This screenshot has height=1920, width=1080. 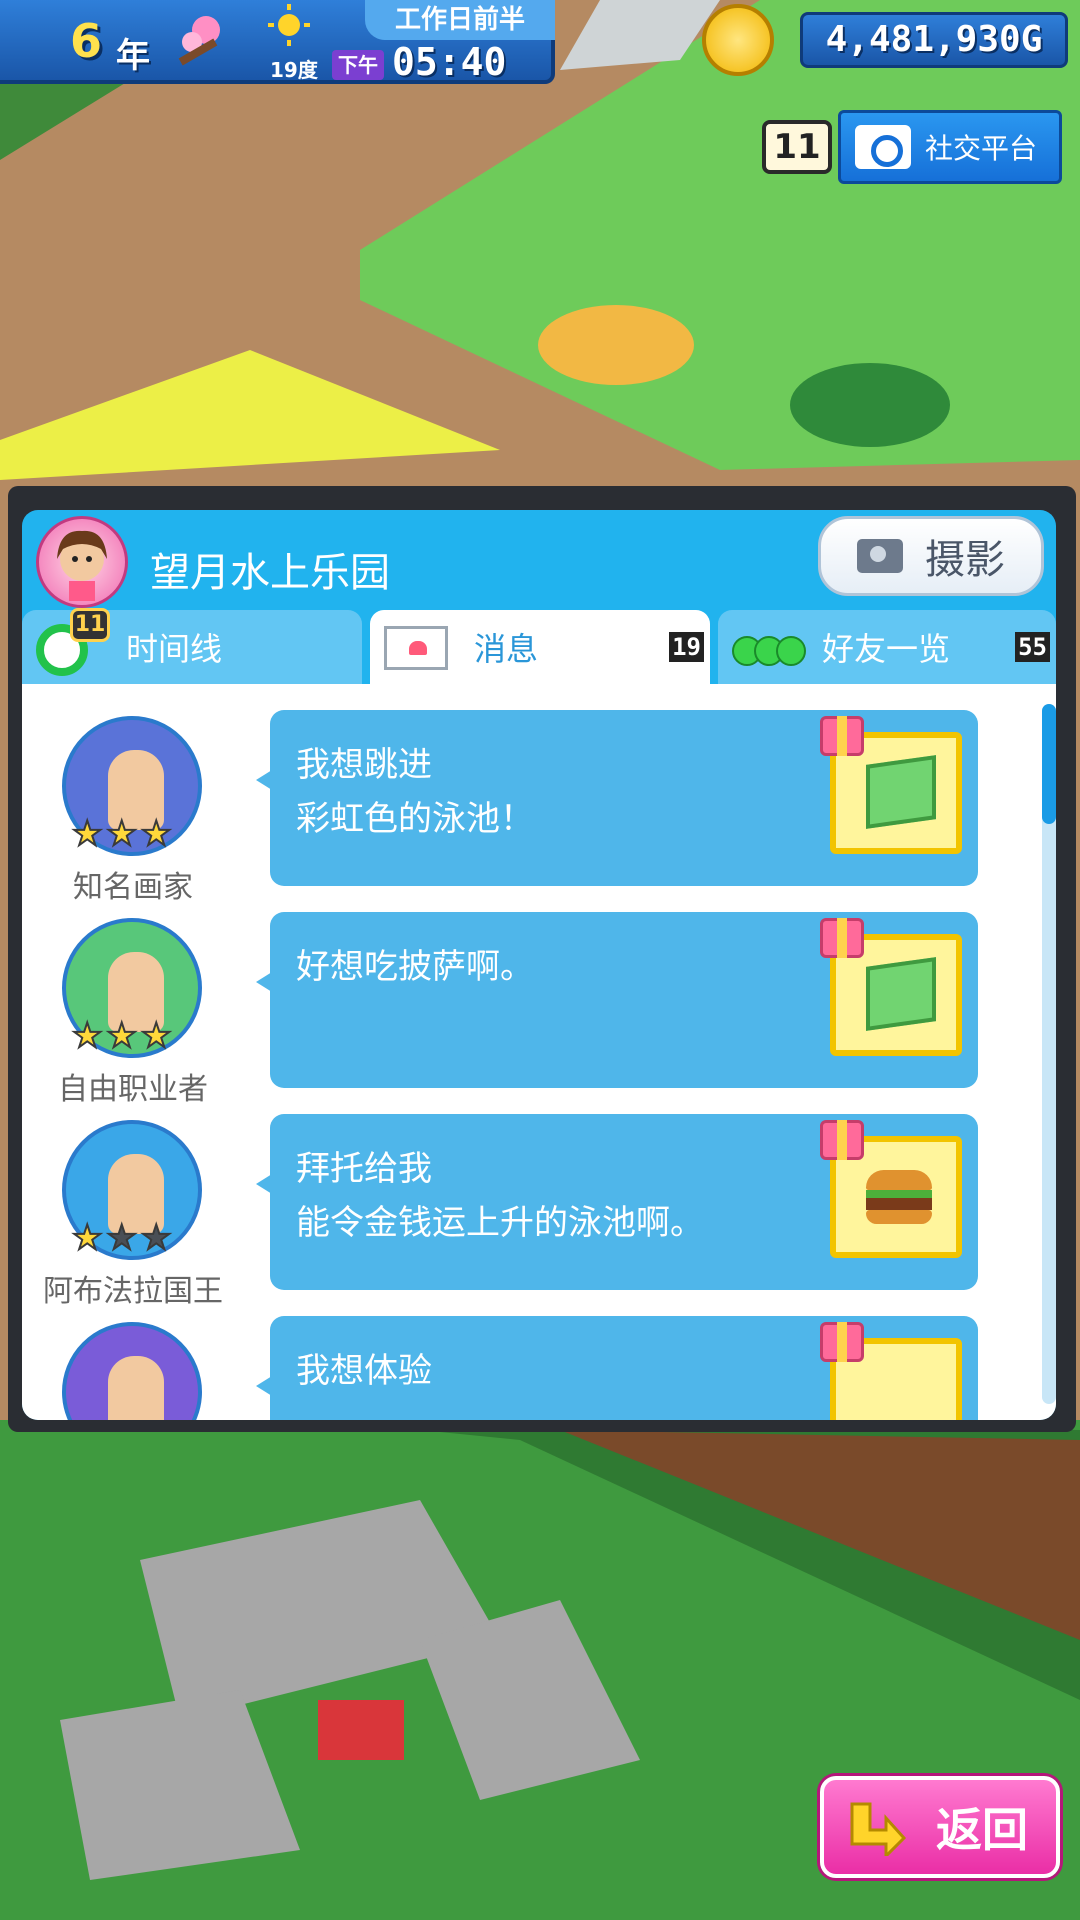 What do you see at coordinates (982, 1830) in the screenshot?
I see `back-button-label: 返回` at bounding box center [982, 1830].